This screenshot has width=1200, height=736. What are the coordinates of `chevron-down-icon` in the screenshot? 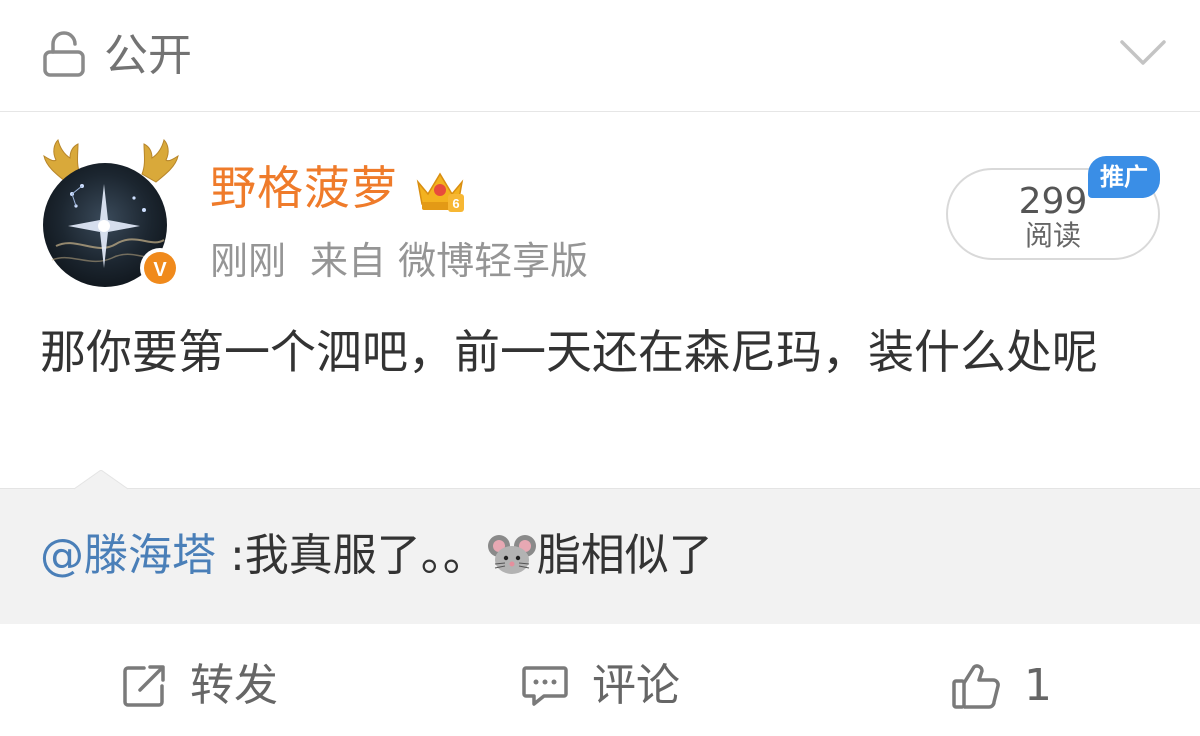 It's located at (1143, 53).